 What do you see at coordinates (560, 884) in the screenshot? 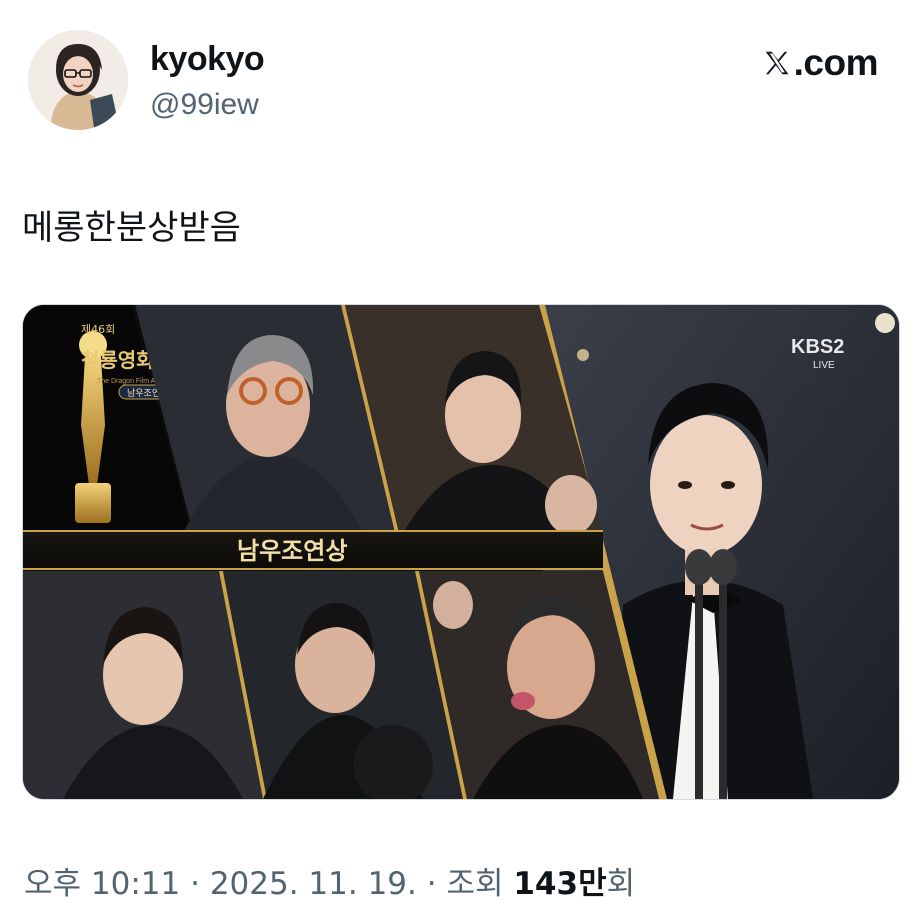
I see `views-count: 143만` at bounding box center [560, 884].